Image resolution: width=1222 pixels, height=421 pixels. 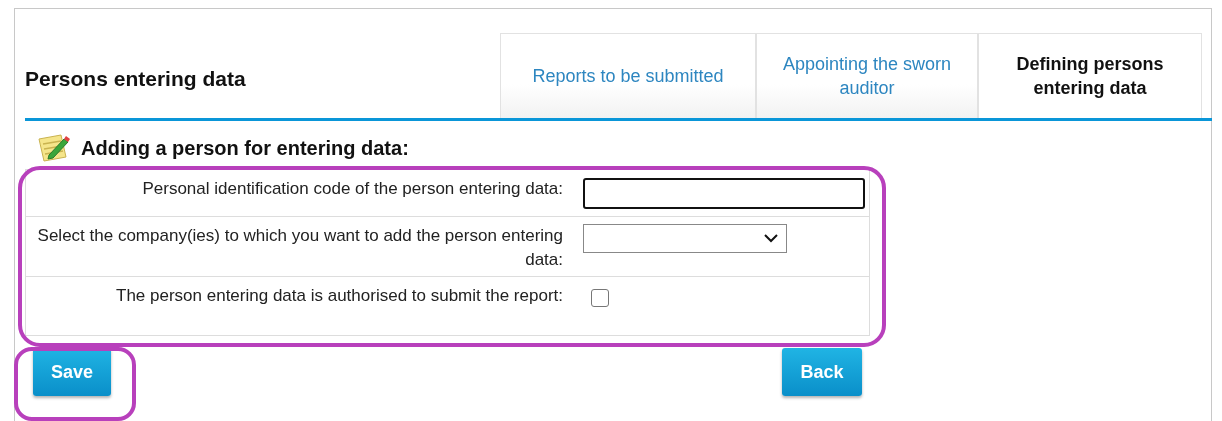 What do you see at coordinates (54, 148) in the screenshot?
I see `notepad-pencil-icon` at bounding box center [54, 148].